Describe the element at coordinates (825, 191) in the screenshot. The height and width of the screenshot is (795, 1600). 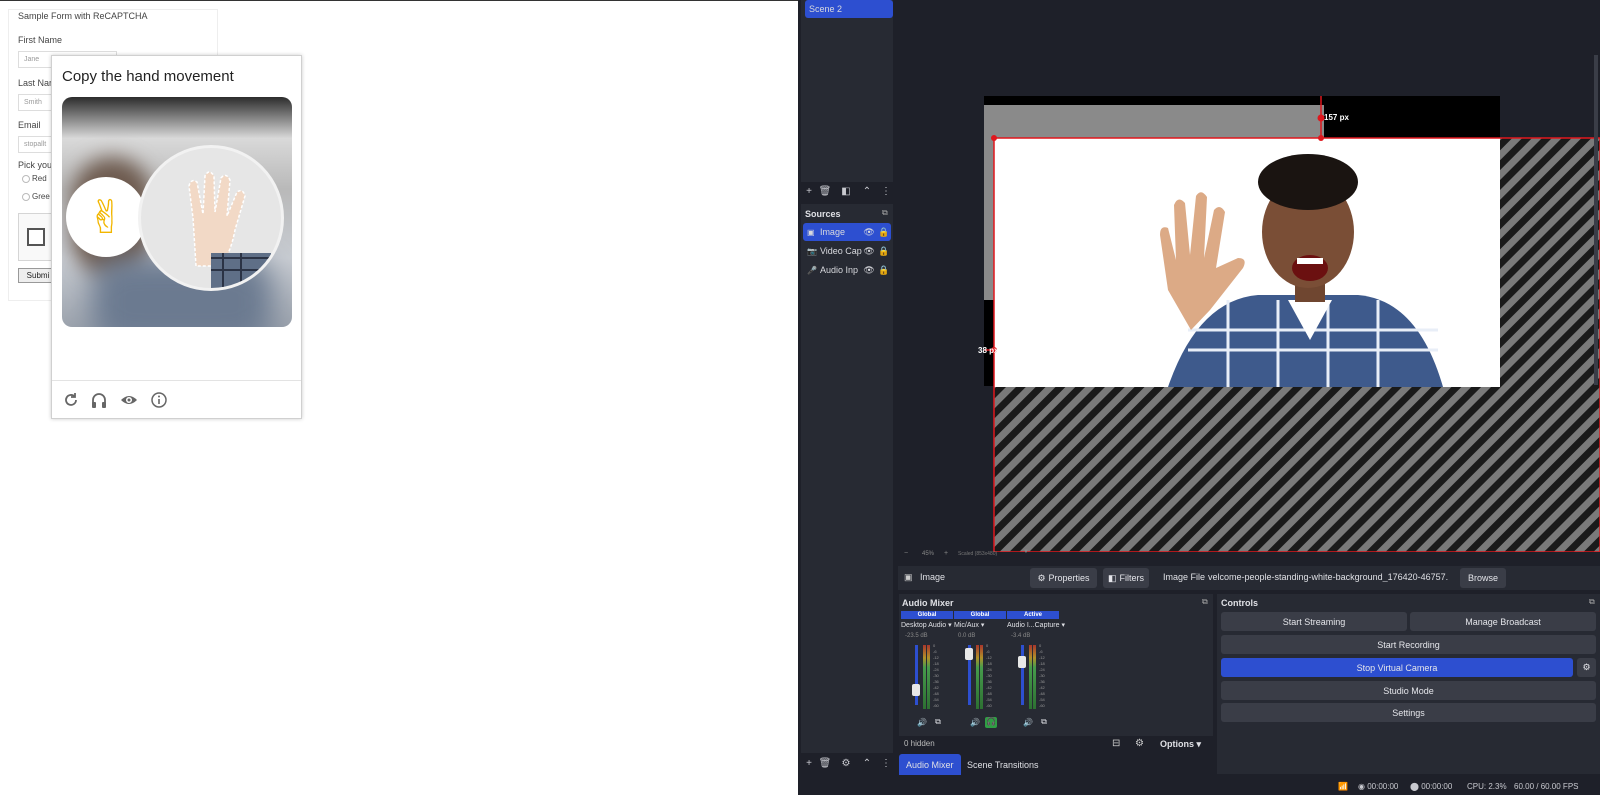
I see `remove-scene-icon: 🗑` at that location.